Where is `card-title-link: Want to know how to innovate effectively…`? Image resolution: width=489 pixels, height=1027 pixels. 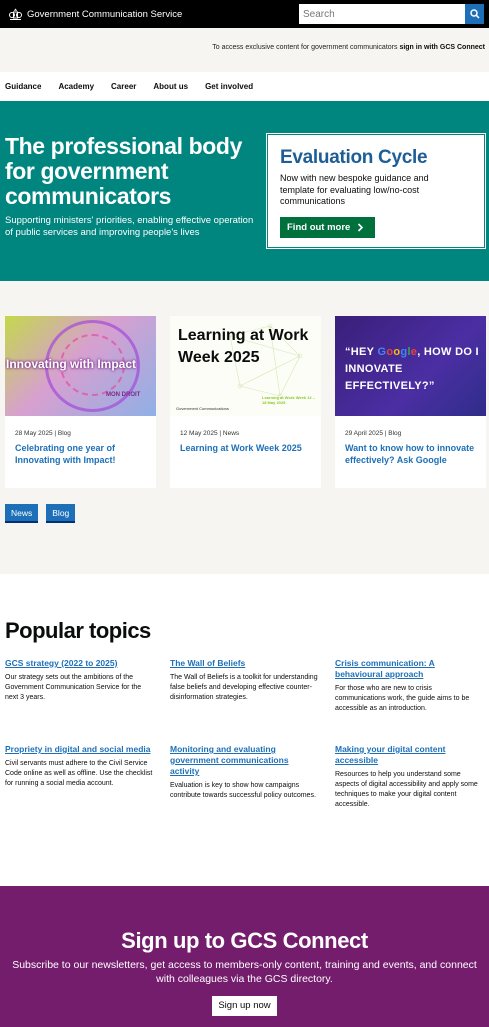
card-title-link: Want to know how to innovate effectively… is located at coordinates (412, 454).